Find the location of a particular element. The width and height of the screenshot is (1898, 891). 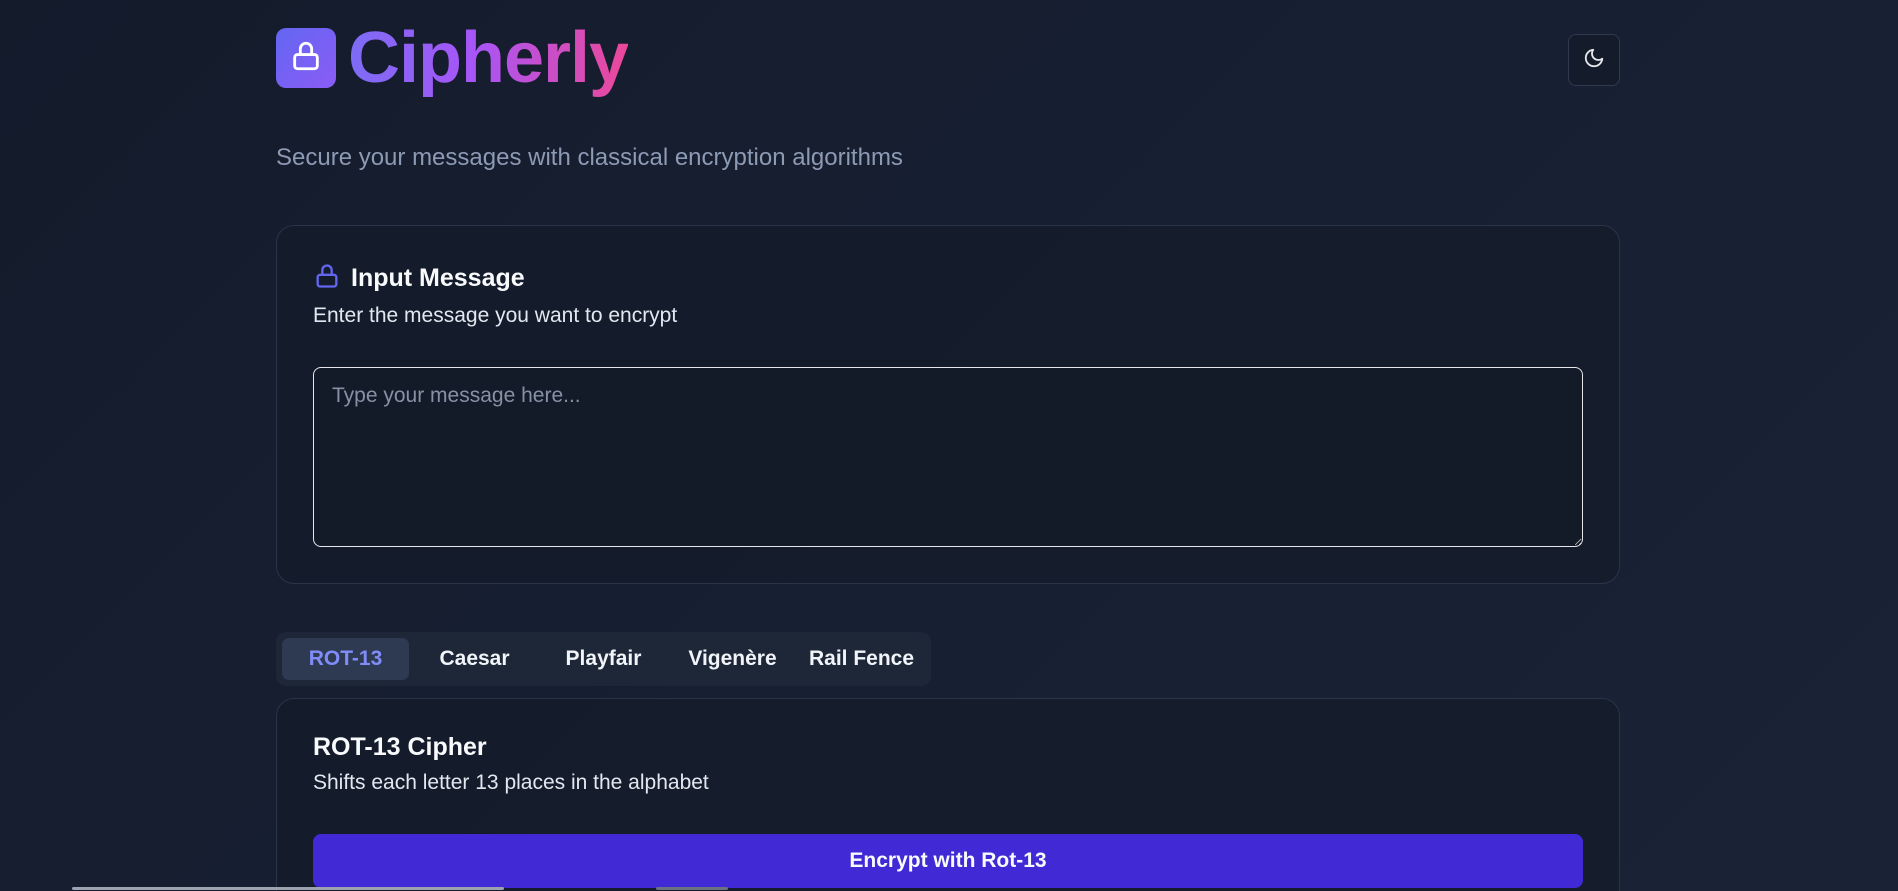

tab-playfair: Playfair is located at coordinates (603, 659).